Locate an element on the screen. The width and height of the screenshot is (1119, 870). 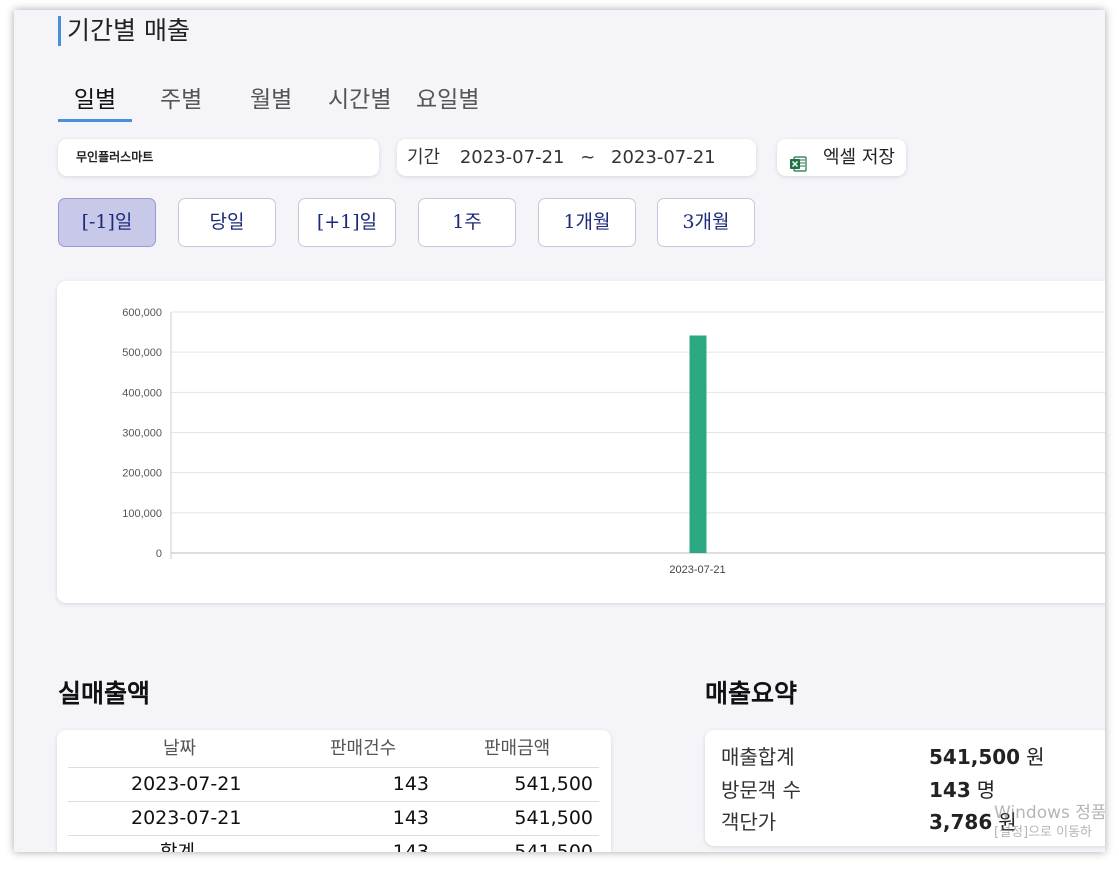
range-plus-1-day-button: [+1]일 is located at coordinates (347, 222).